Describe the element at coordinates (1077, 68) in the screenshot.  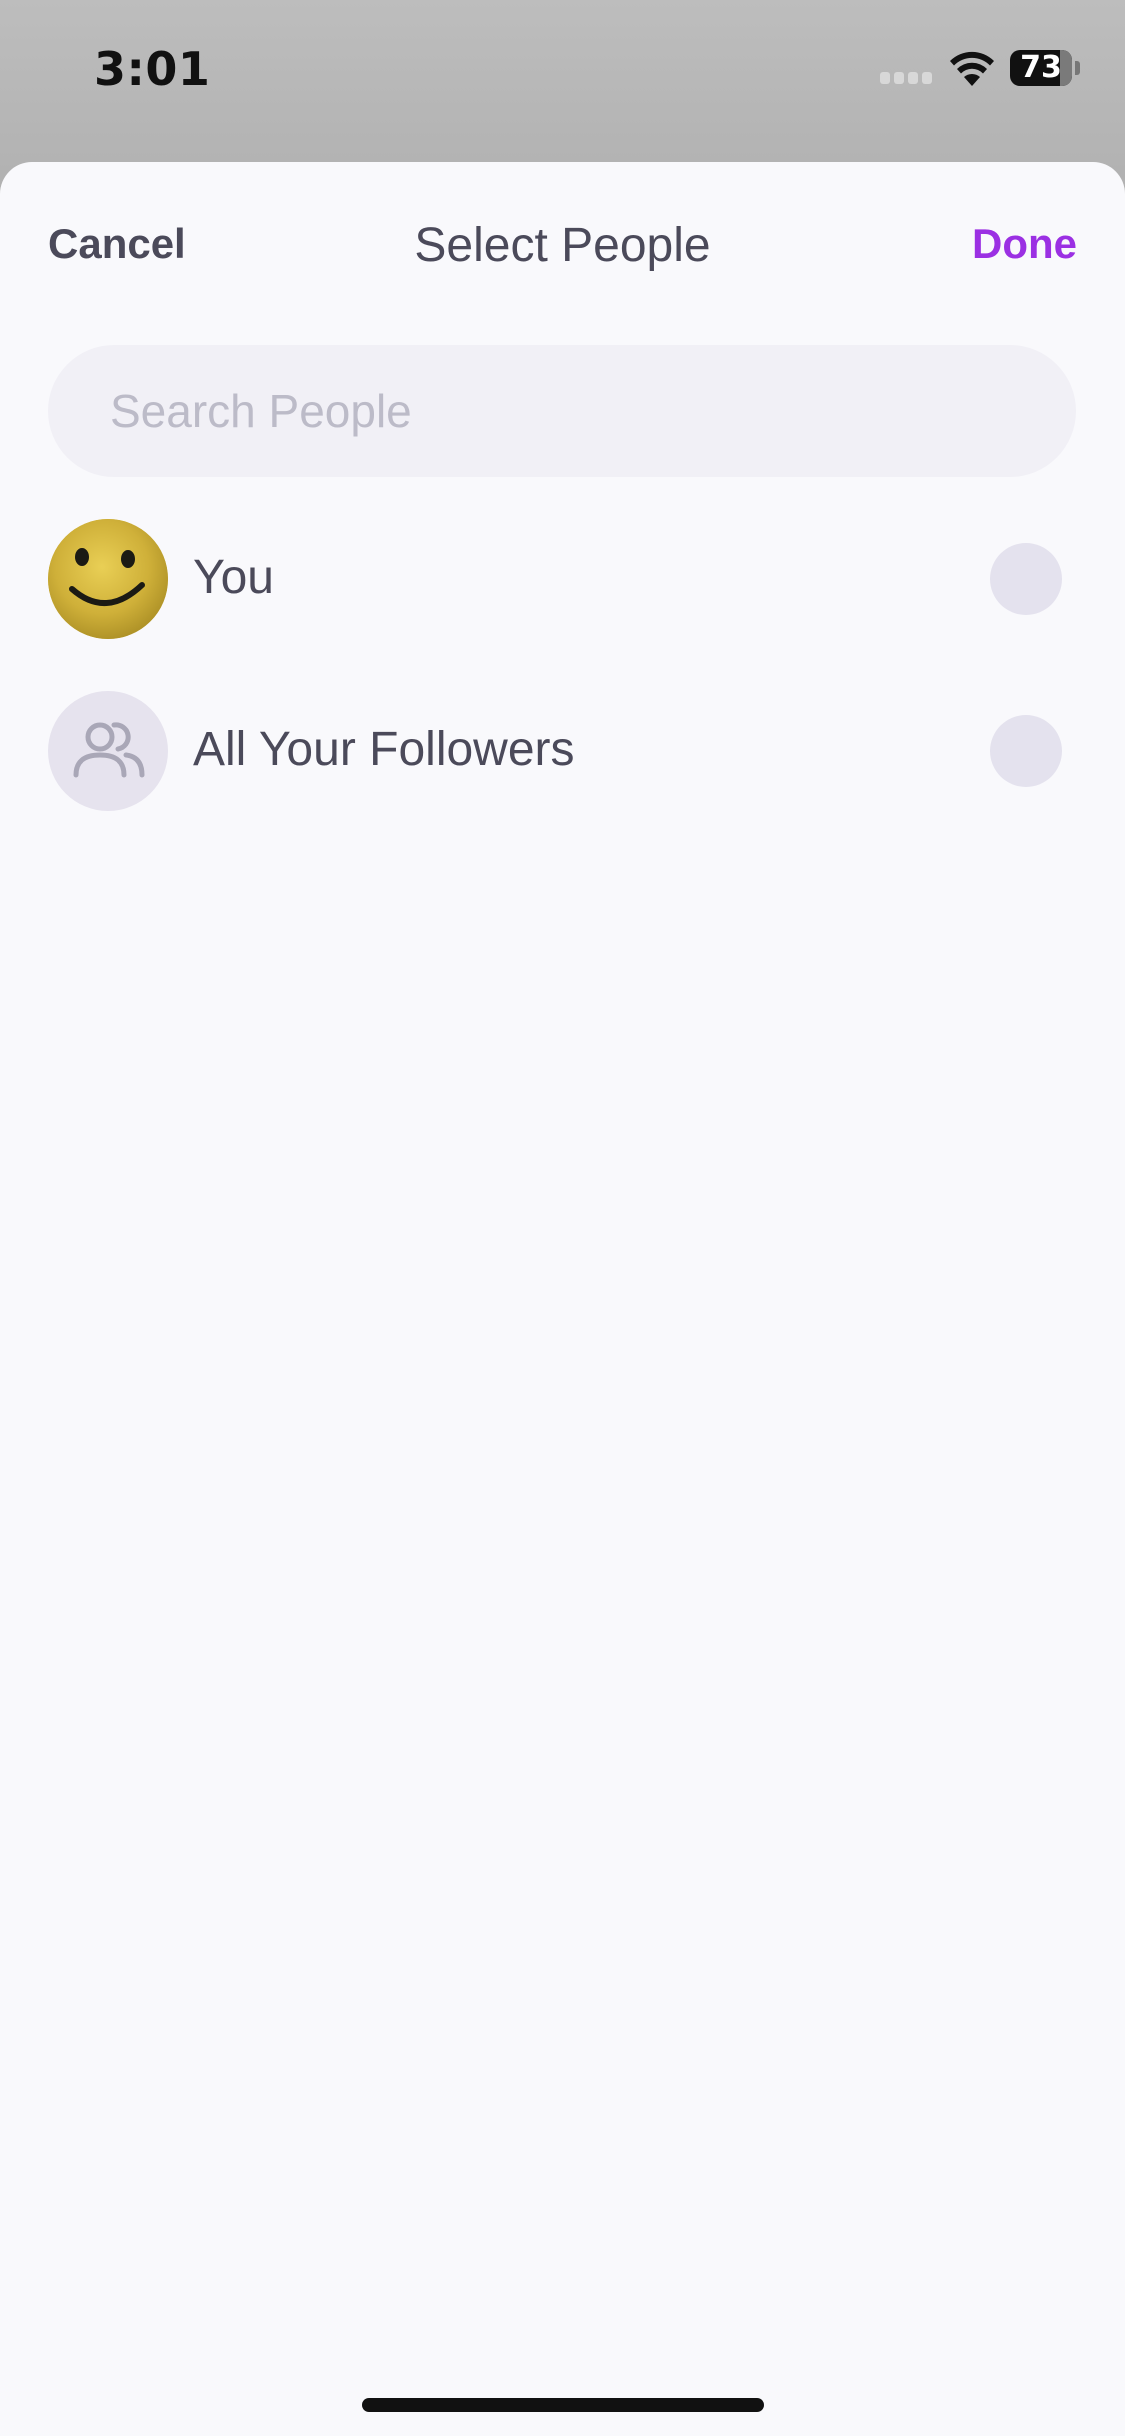
I see `battery-nub` at that location.